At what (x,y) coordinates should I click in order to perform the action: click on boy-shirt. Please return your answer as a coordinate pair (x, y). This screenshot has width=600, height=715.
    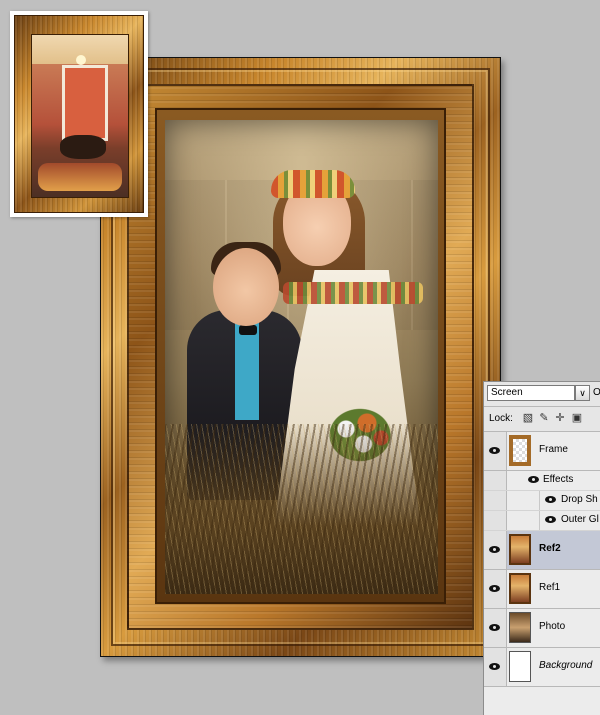
    Looking at the image, I should click on (247, 370).